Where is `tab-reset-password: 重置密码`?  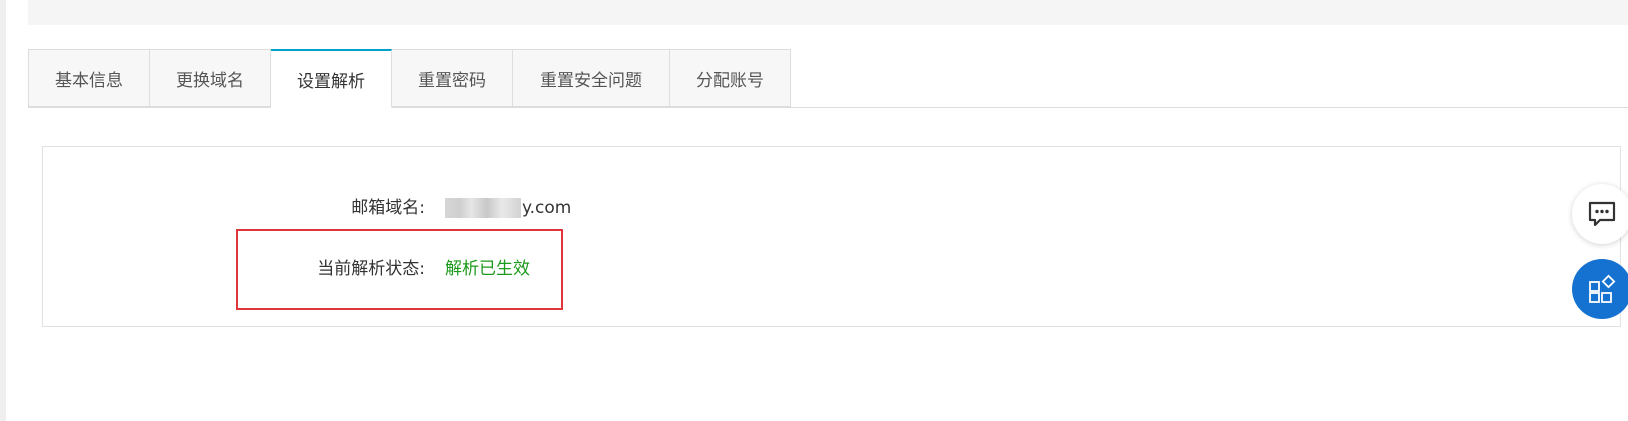 tab-reset-password: 重置密码 is located at coordinates (452, 78).